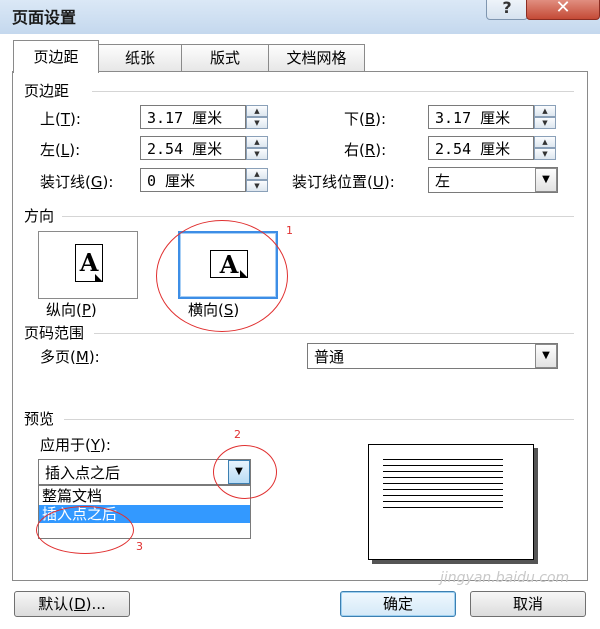  Describe the element at coordinates (144, 496) in the screenshot. I see `list-item-whole-document: 整篇文档` at that location.